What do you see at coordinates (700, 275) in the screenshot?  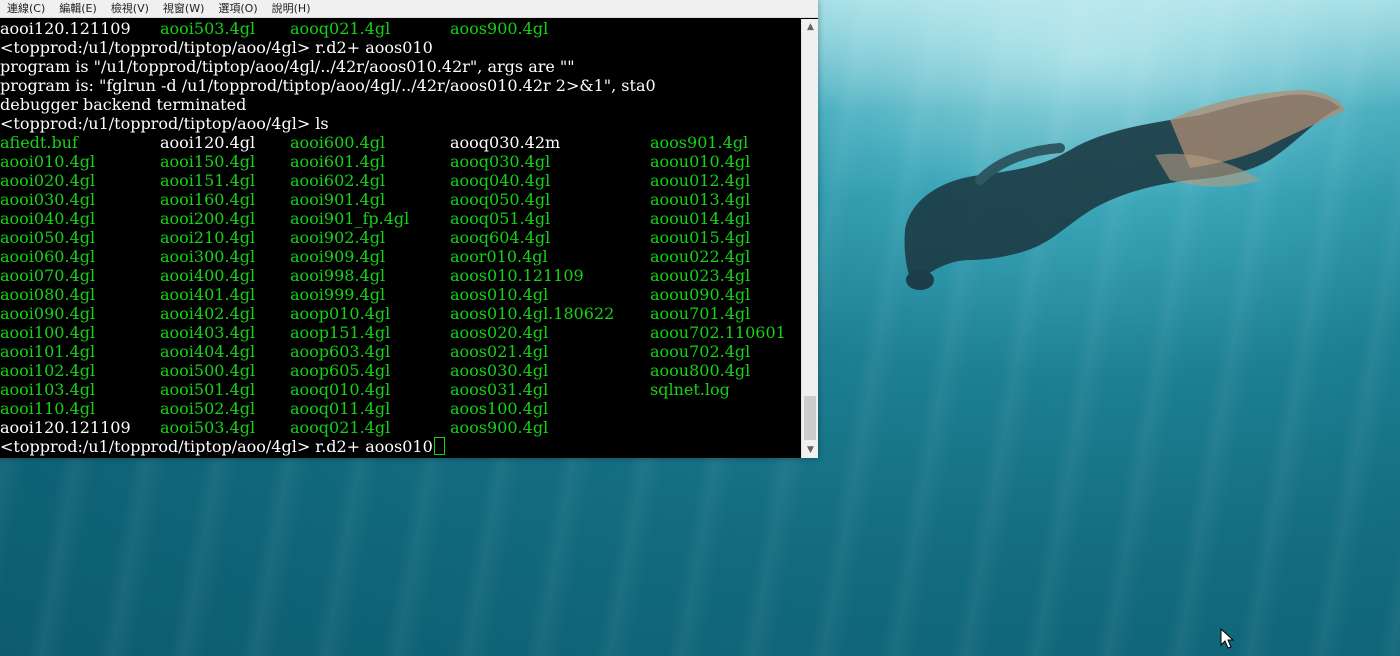 I see `file-entry: aoou023.4gl` at bounding box center [700, 275].